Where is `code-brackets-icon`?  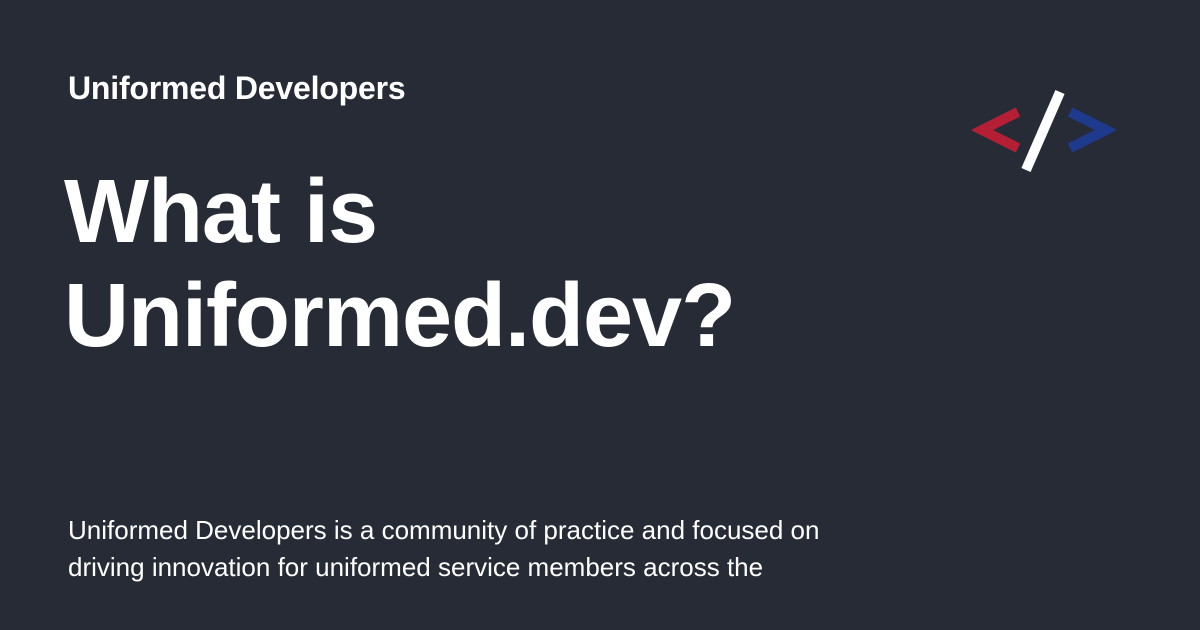
code-brackets-icon is located at coordinates (1044, 131).